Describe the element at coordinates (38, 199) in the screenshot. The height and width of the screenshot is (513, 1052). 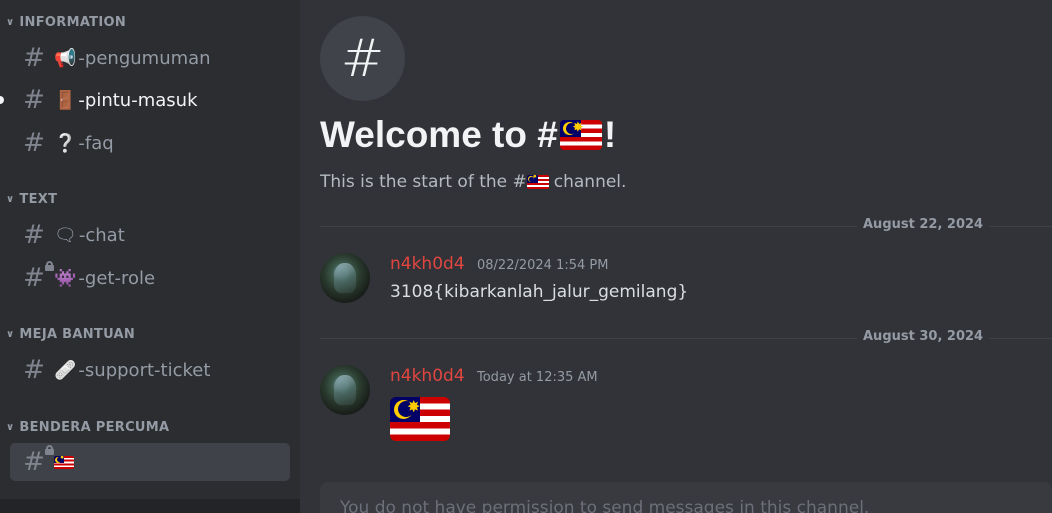
I see `category-label: TEXT` at that location.